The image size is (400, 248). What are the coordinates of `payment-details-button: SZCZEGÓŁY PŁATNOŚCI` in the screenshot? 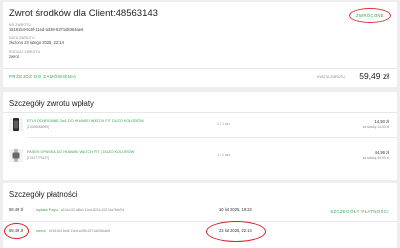 It's located at (359, 211).